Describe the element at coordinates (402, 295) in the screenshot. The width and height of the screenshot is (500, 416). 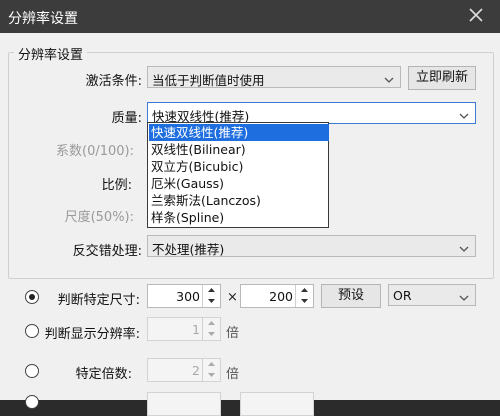
I see `logic-value: OR` at that location.